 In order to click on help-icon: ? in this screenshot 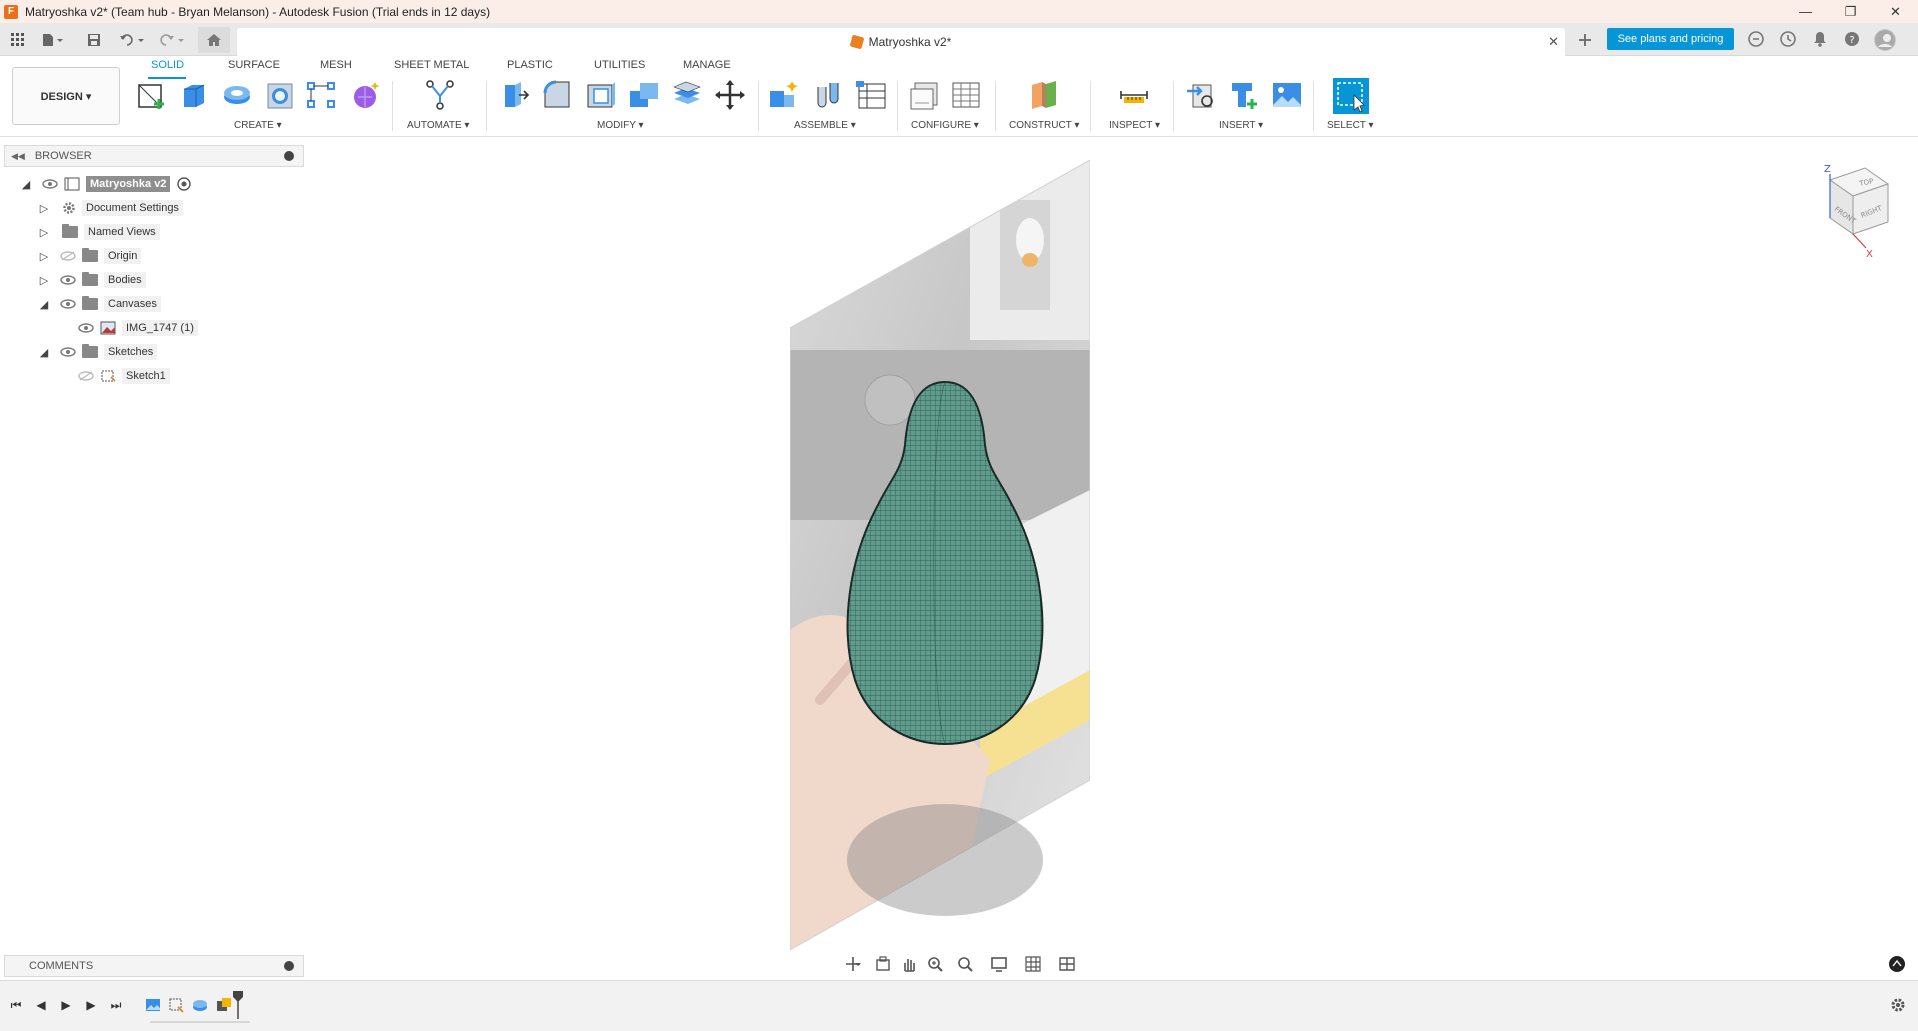, I will do `click(1852, 39)`.